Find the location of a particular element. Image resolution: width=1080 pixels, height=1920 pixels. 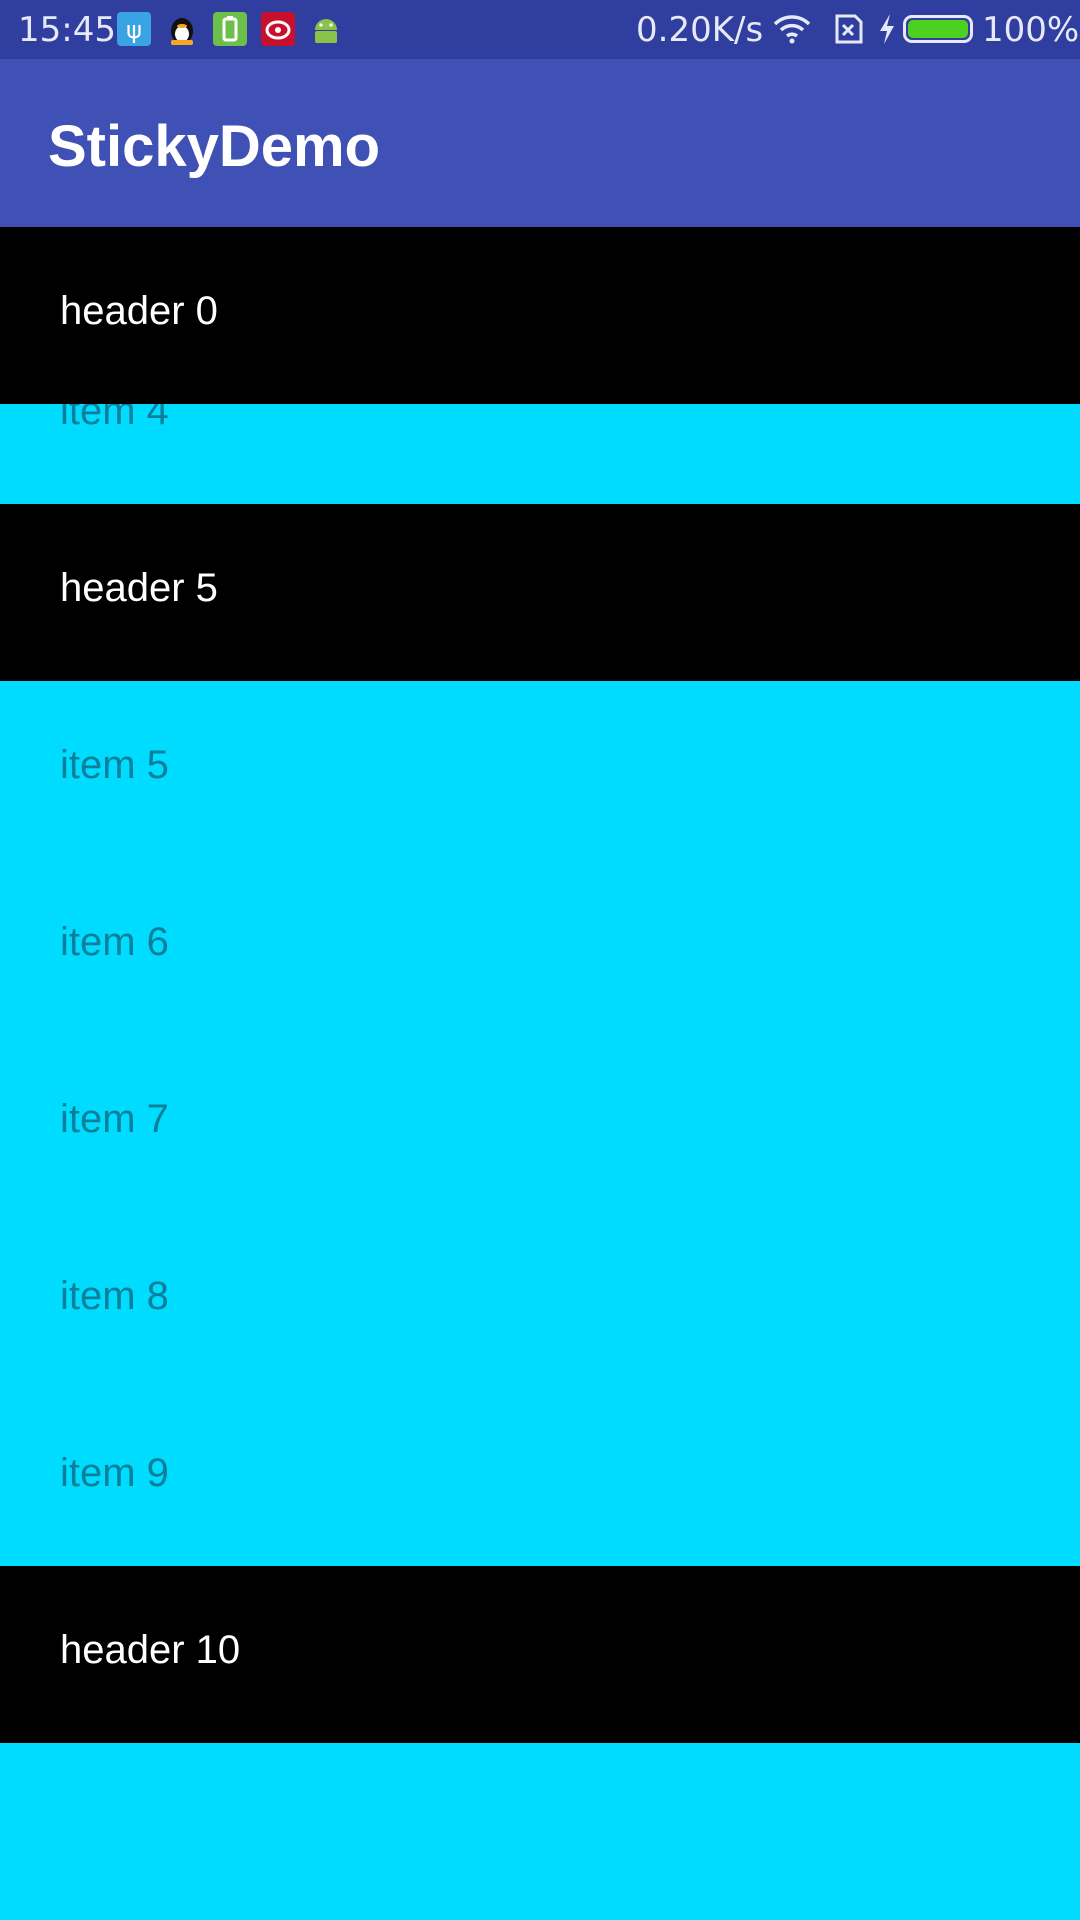

list-item-label: item 9 is located at coordinates (114, 1473).